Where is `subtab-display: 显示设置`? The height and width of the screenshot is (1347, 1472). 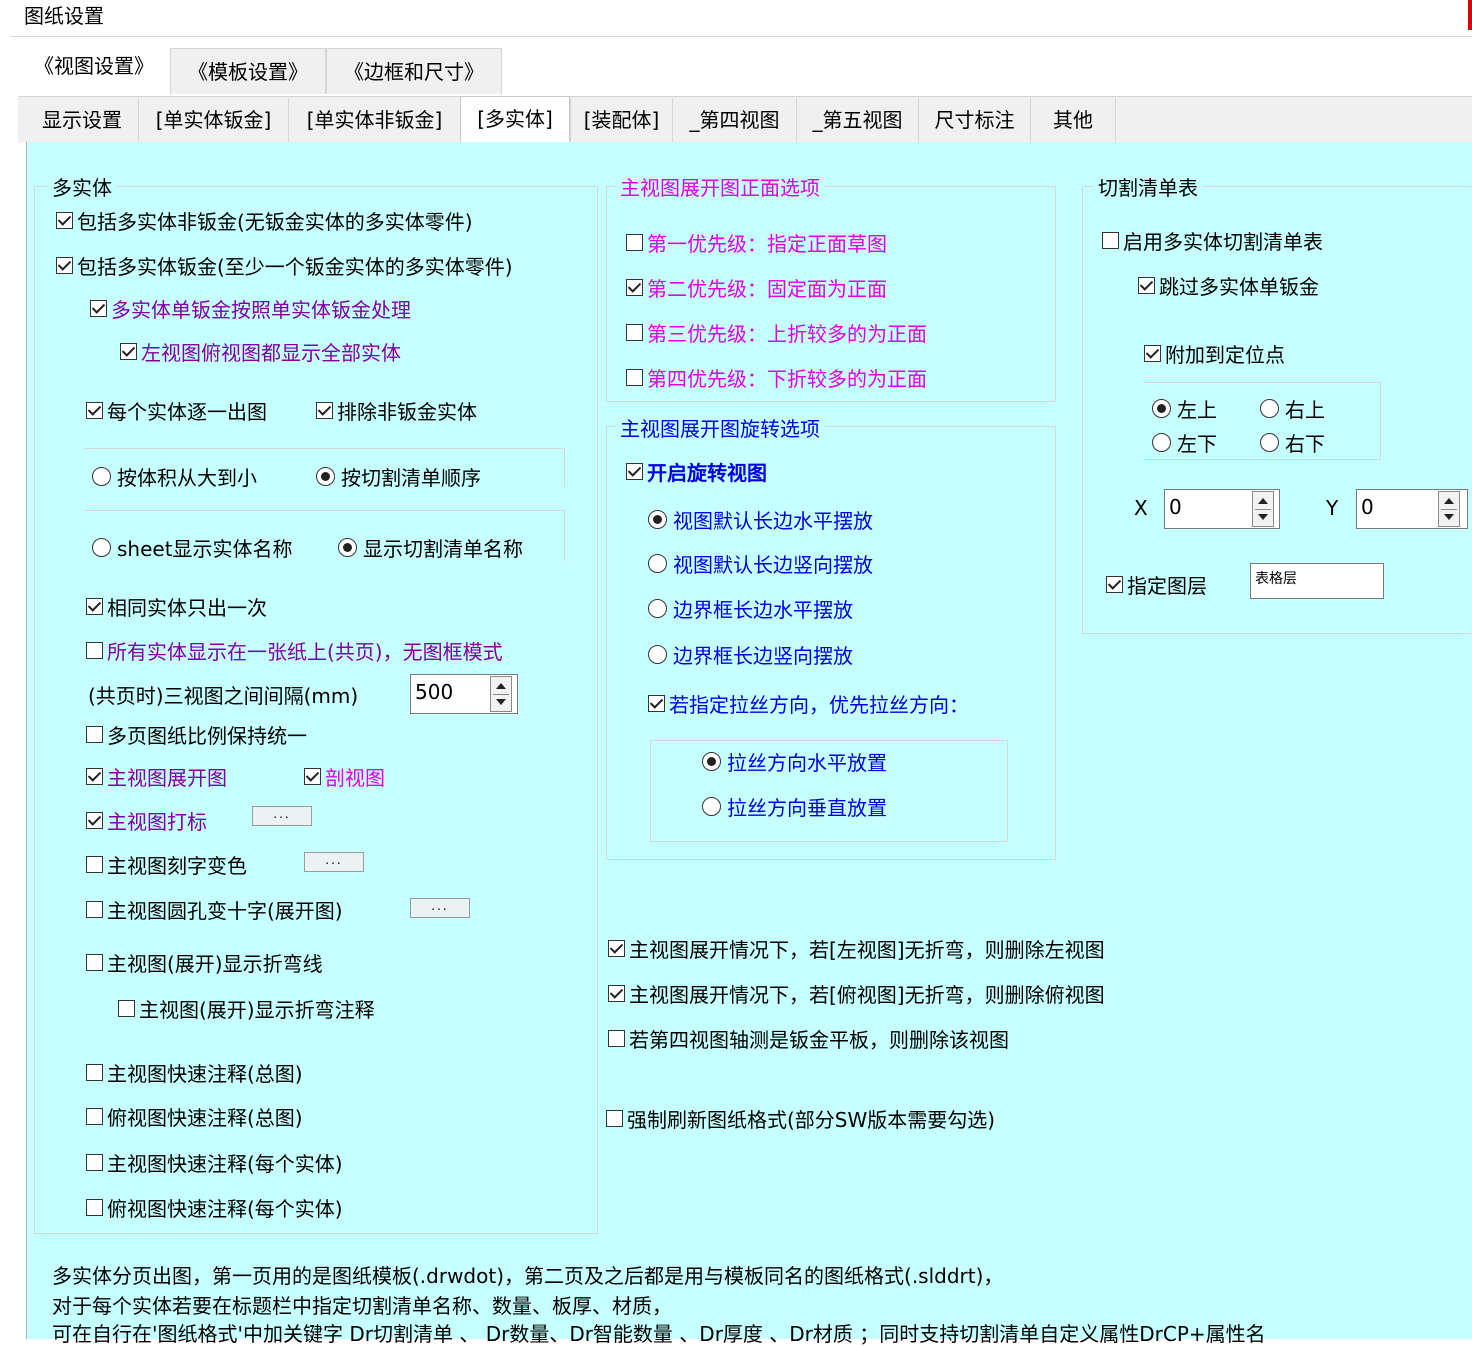
subtab-display: 显示设置 is located at coordinates (82, 121).